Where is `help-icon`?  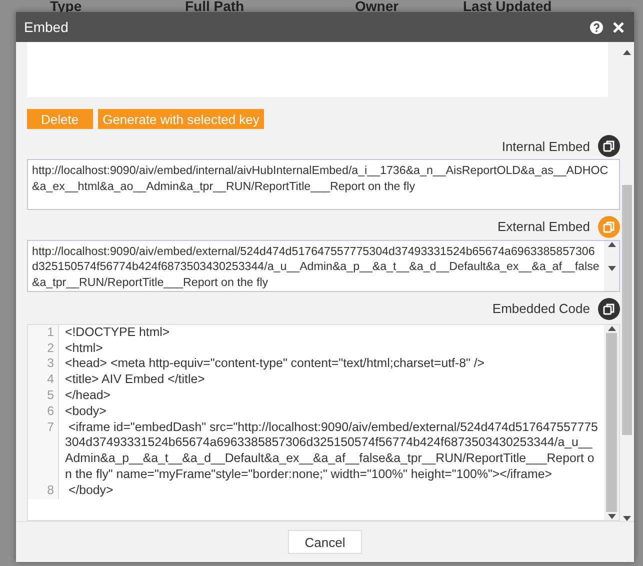 help-icon is located at coordinates (596, 27).